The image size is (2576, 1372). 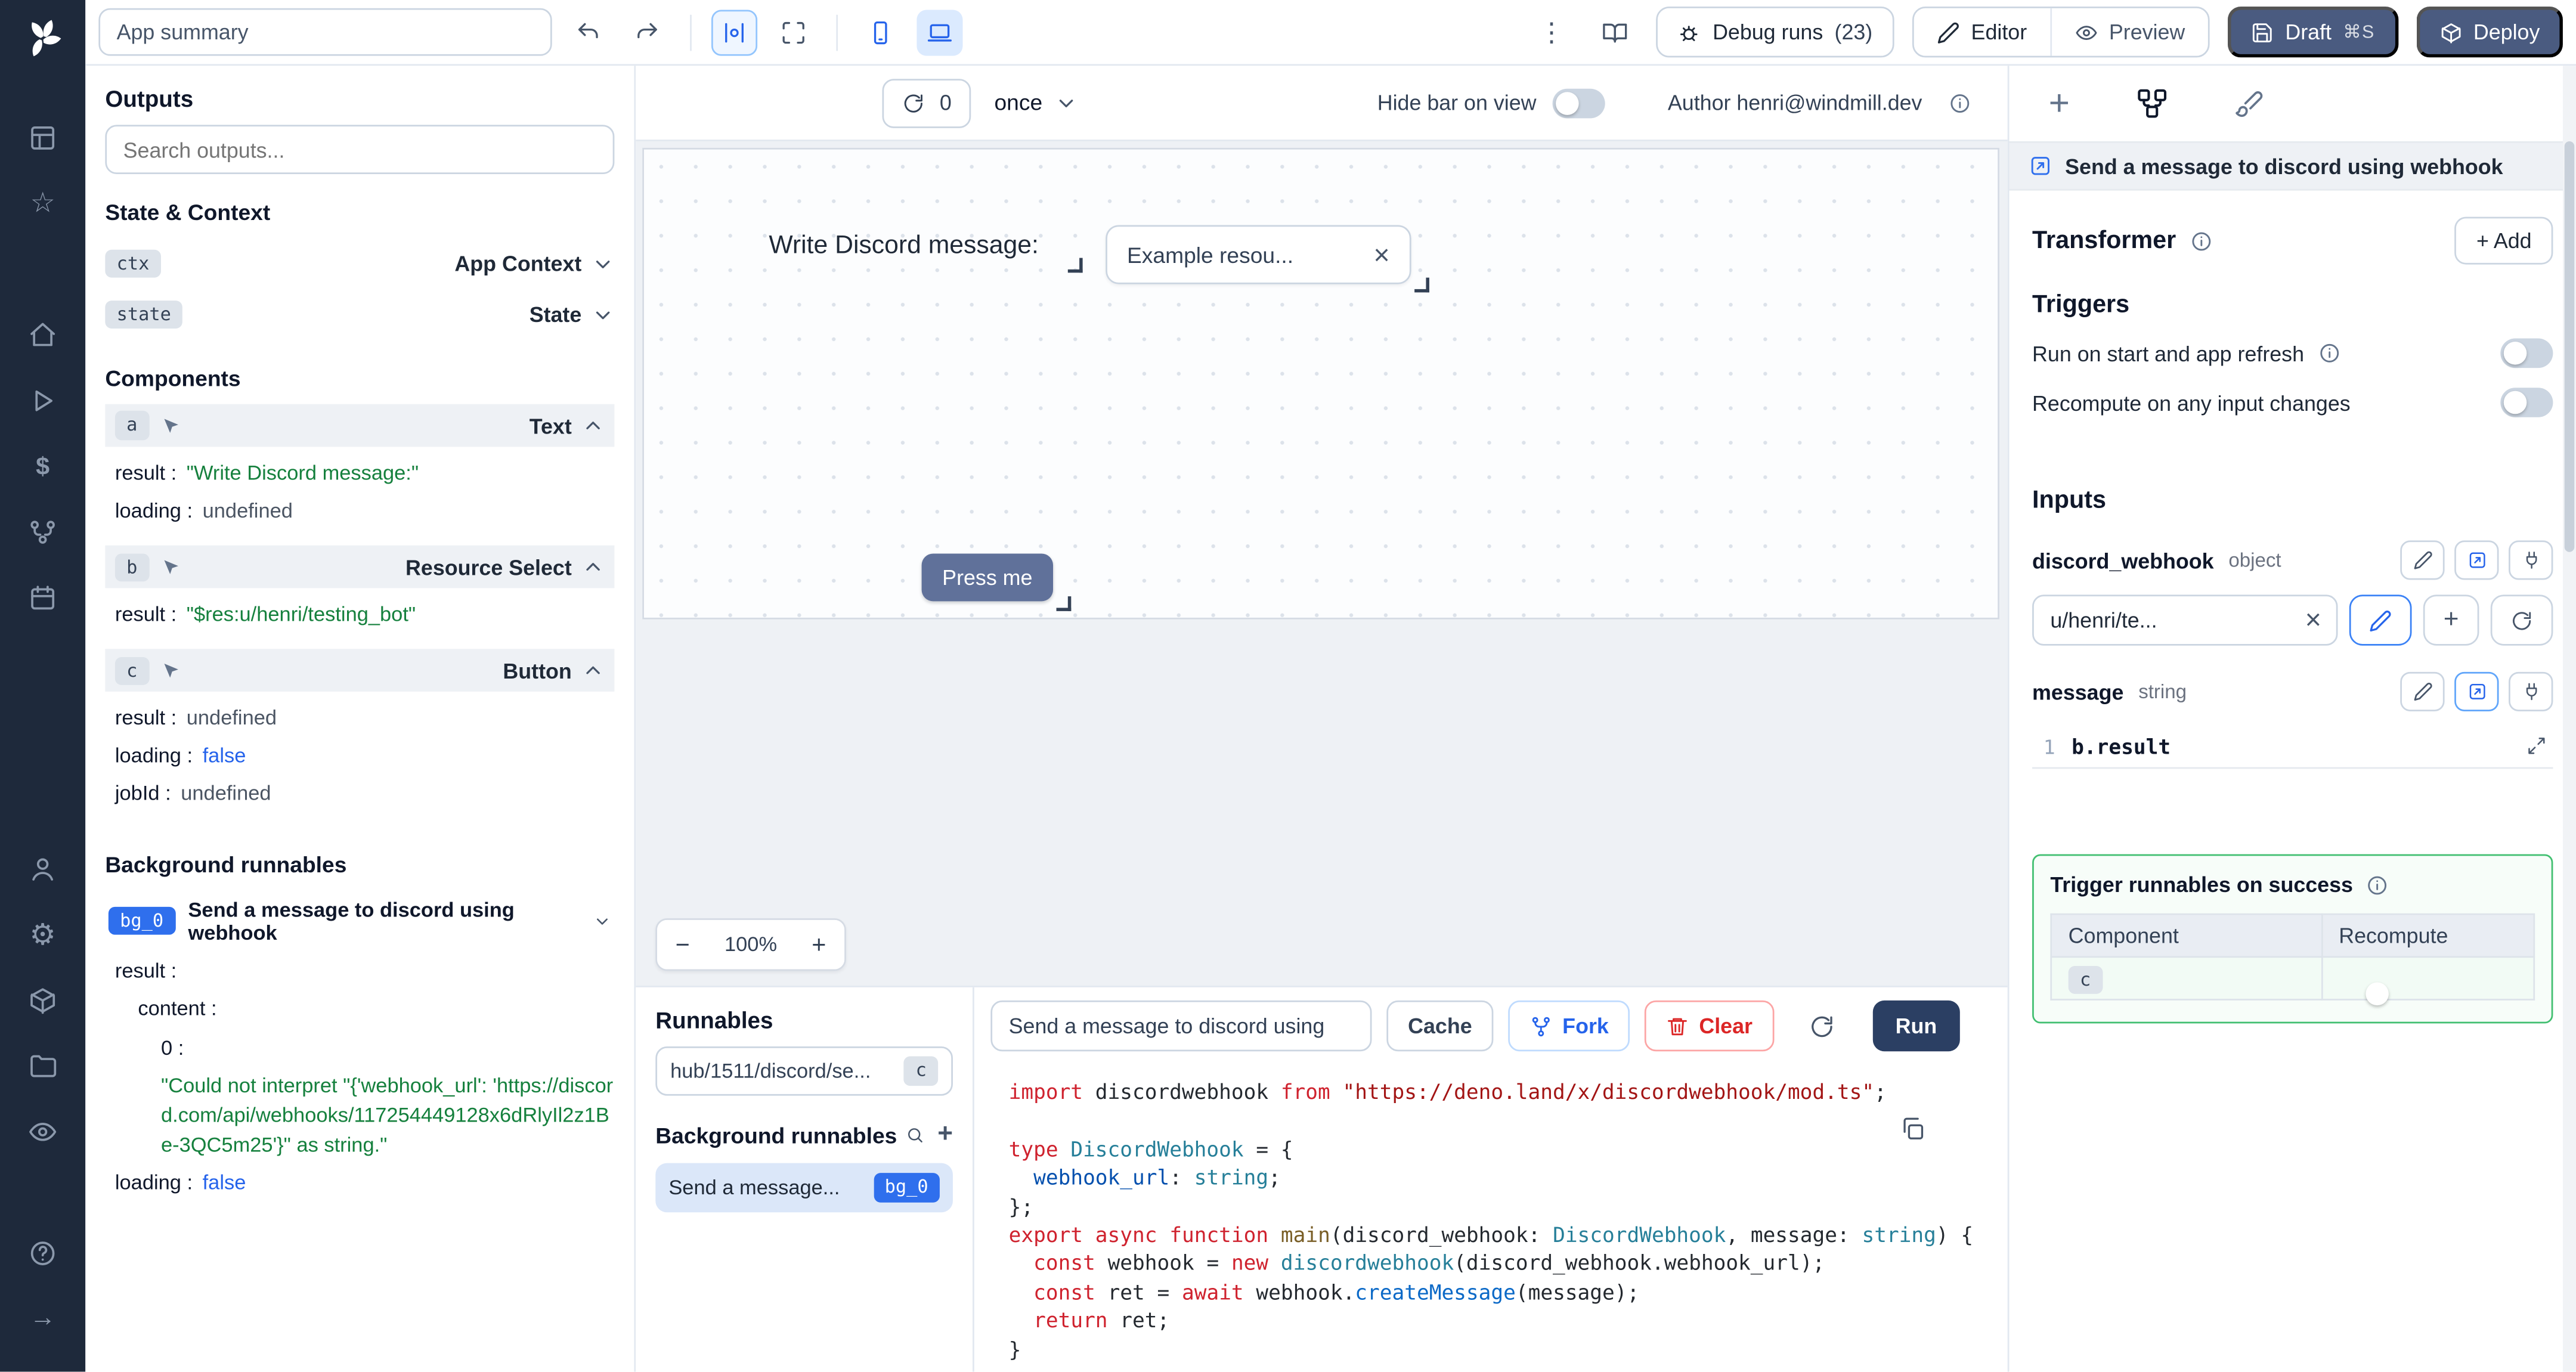 I want to click on ctx-row: ctx App Context, so click(x=360, y=263).